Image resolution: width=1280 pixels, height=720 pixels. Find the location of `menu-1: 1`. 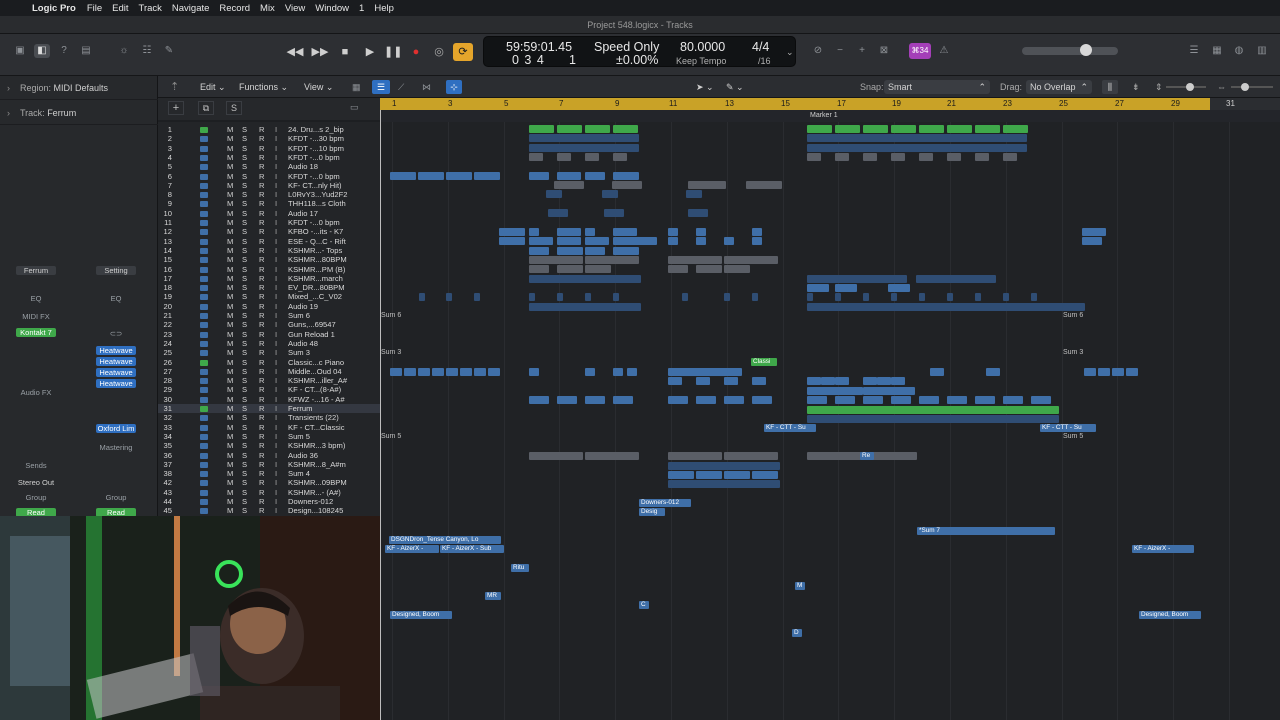

menu-1: 1 is located at coordinates (361, 8).